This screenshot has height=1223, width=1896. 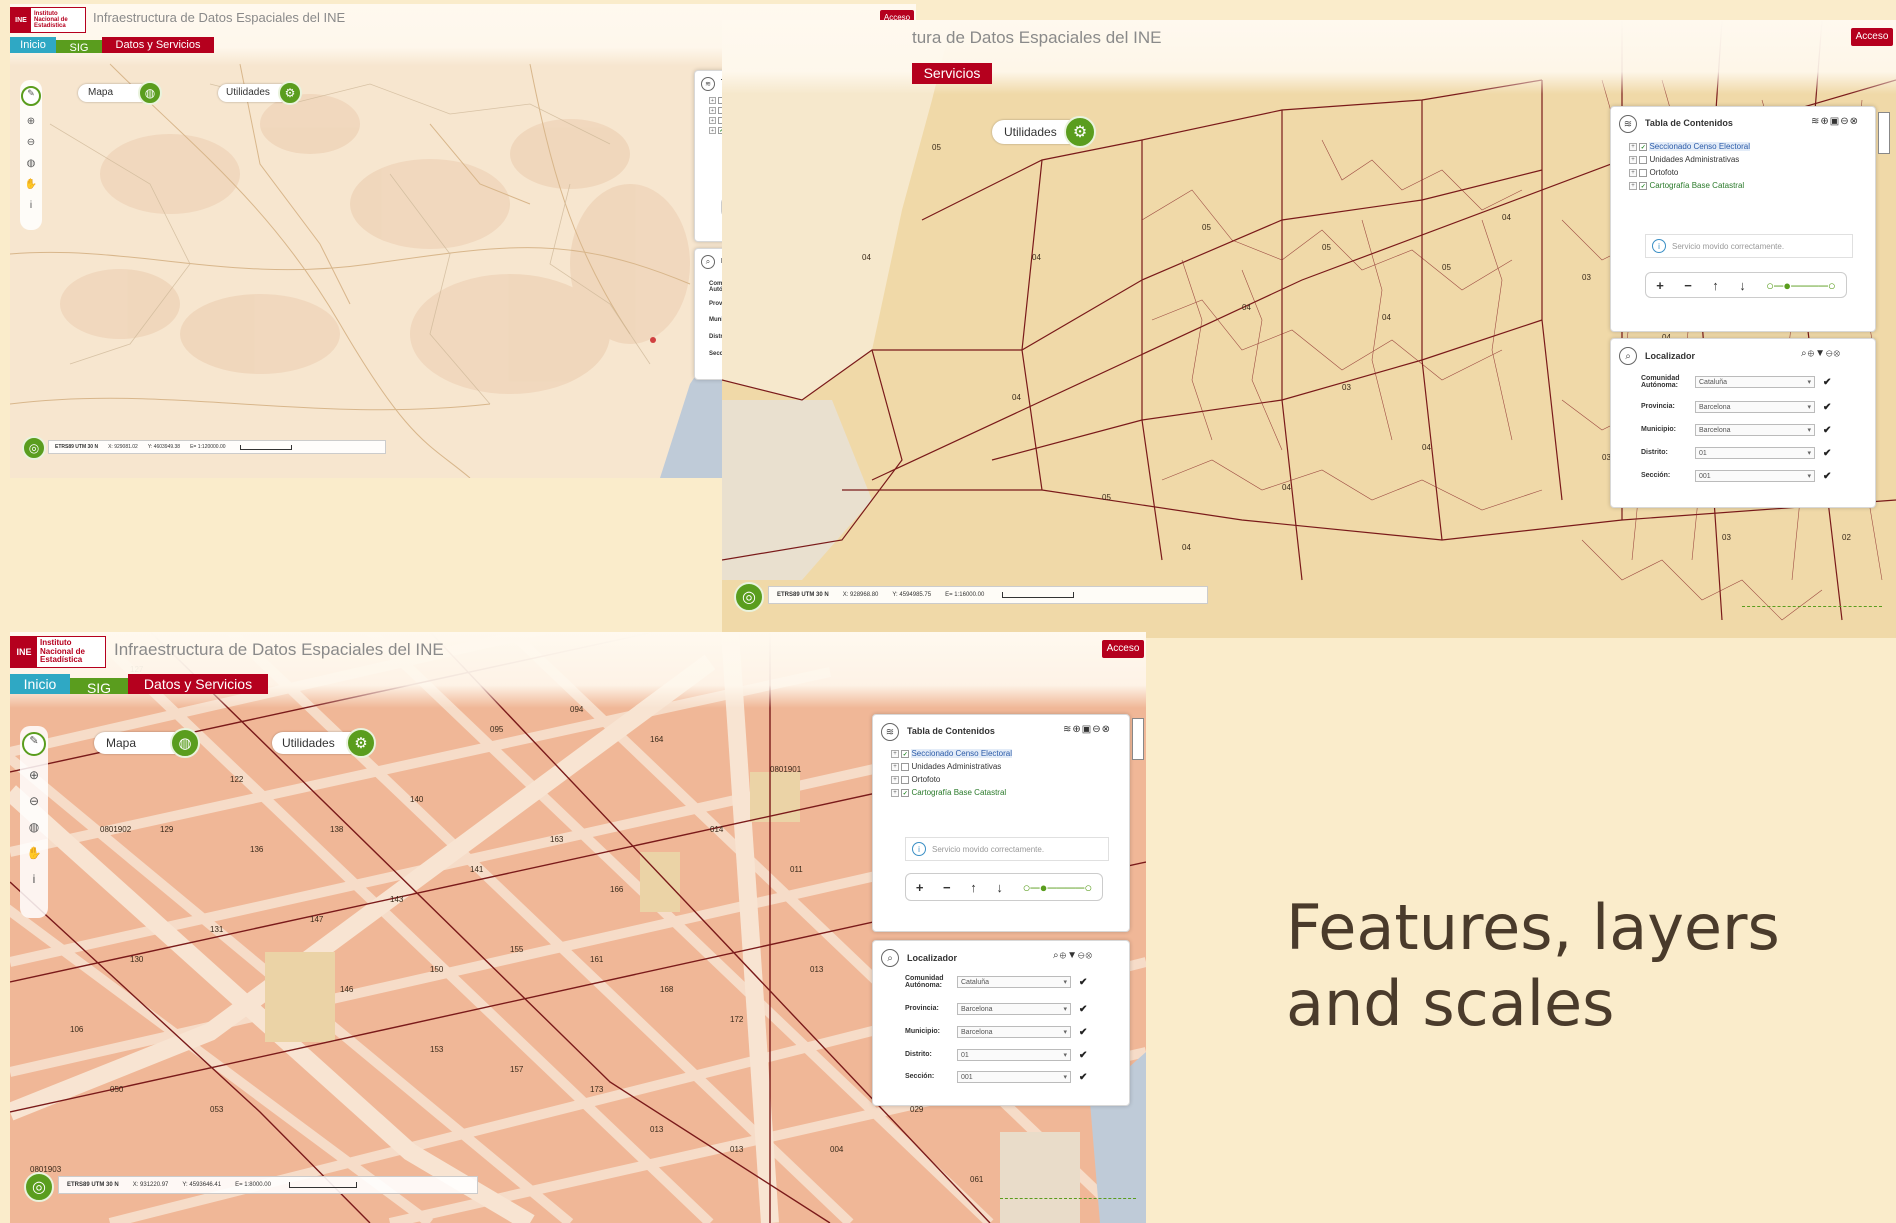 I want to click on field-comunidad: Comunidad Autónoma:Cataluña▾✔, so click(x=1736, y=382).